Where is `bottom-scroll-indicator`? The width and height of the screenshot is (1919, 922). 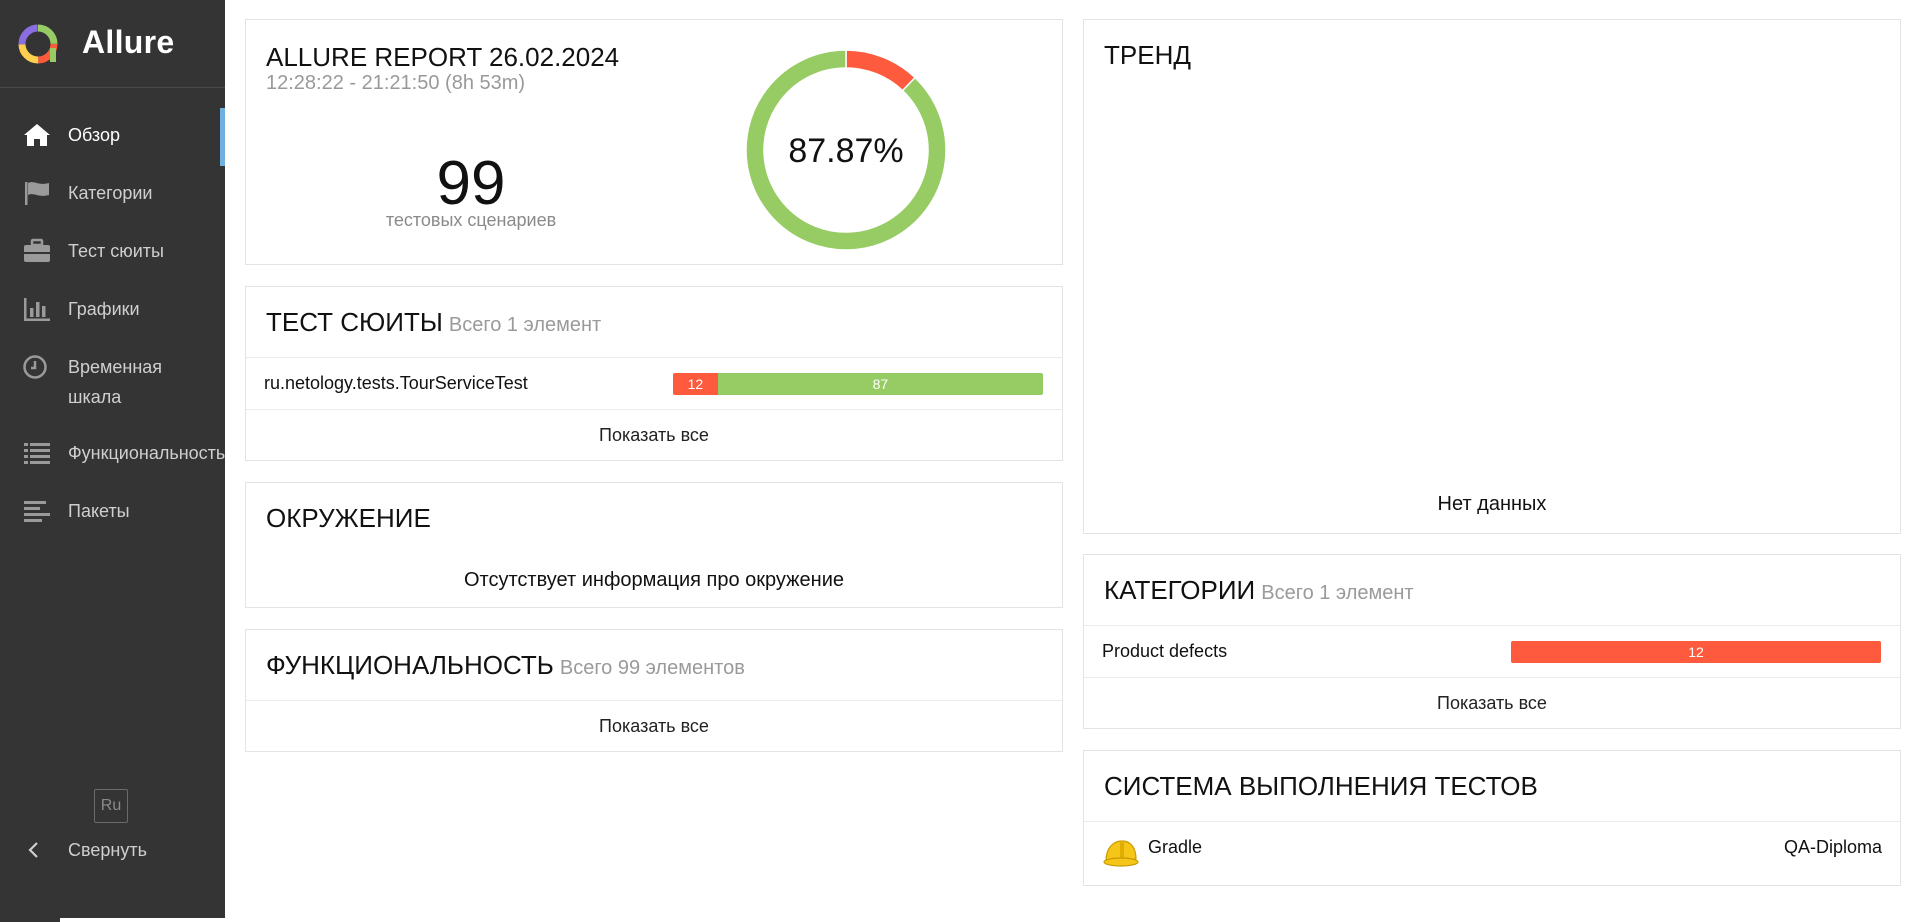 bottom-scroll-indicator is located at coordinates (240, 920).